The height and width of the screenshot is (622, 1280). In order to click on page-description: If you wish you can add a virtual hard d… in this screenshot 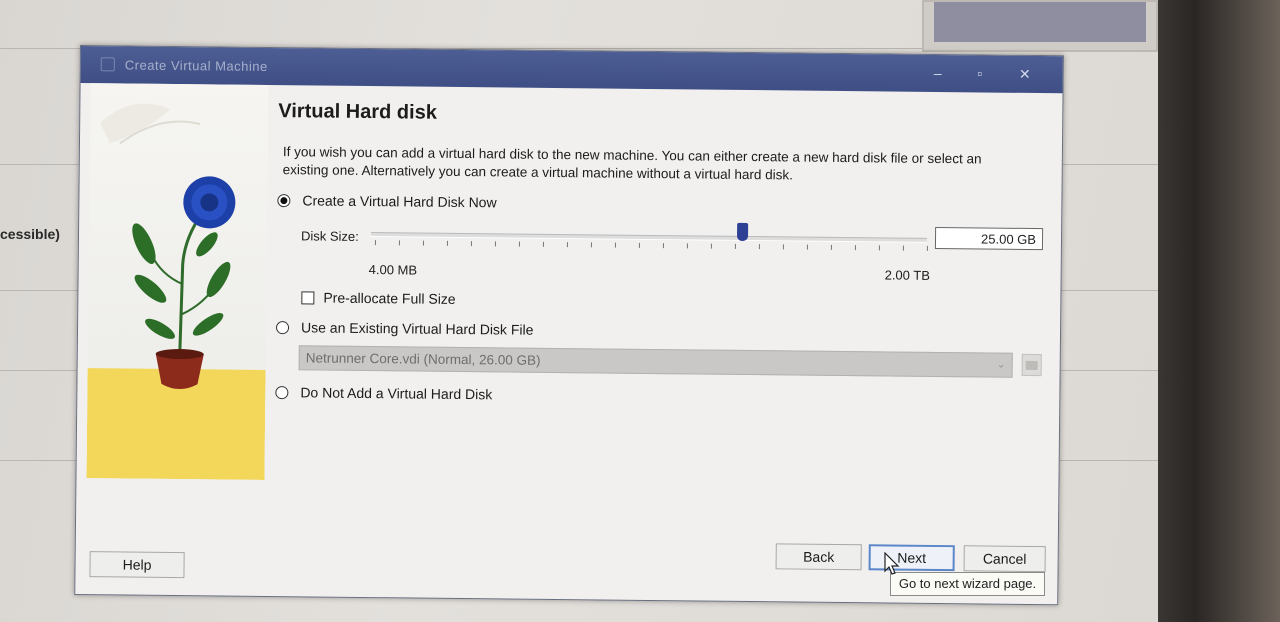, I will do `click(632, 163)`.